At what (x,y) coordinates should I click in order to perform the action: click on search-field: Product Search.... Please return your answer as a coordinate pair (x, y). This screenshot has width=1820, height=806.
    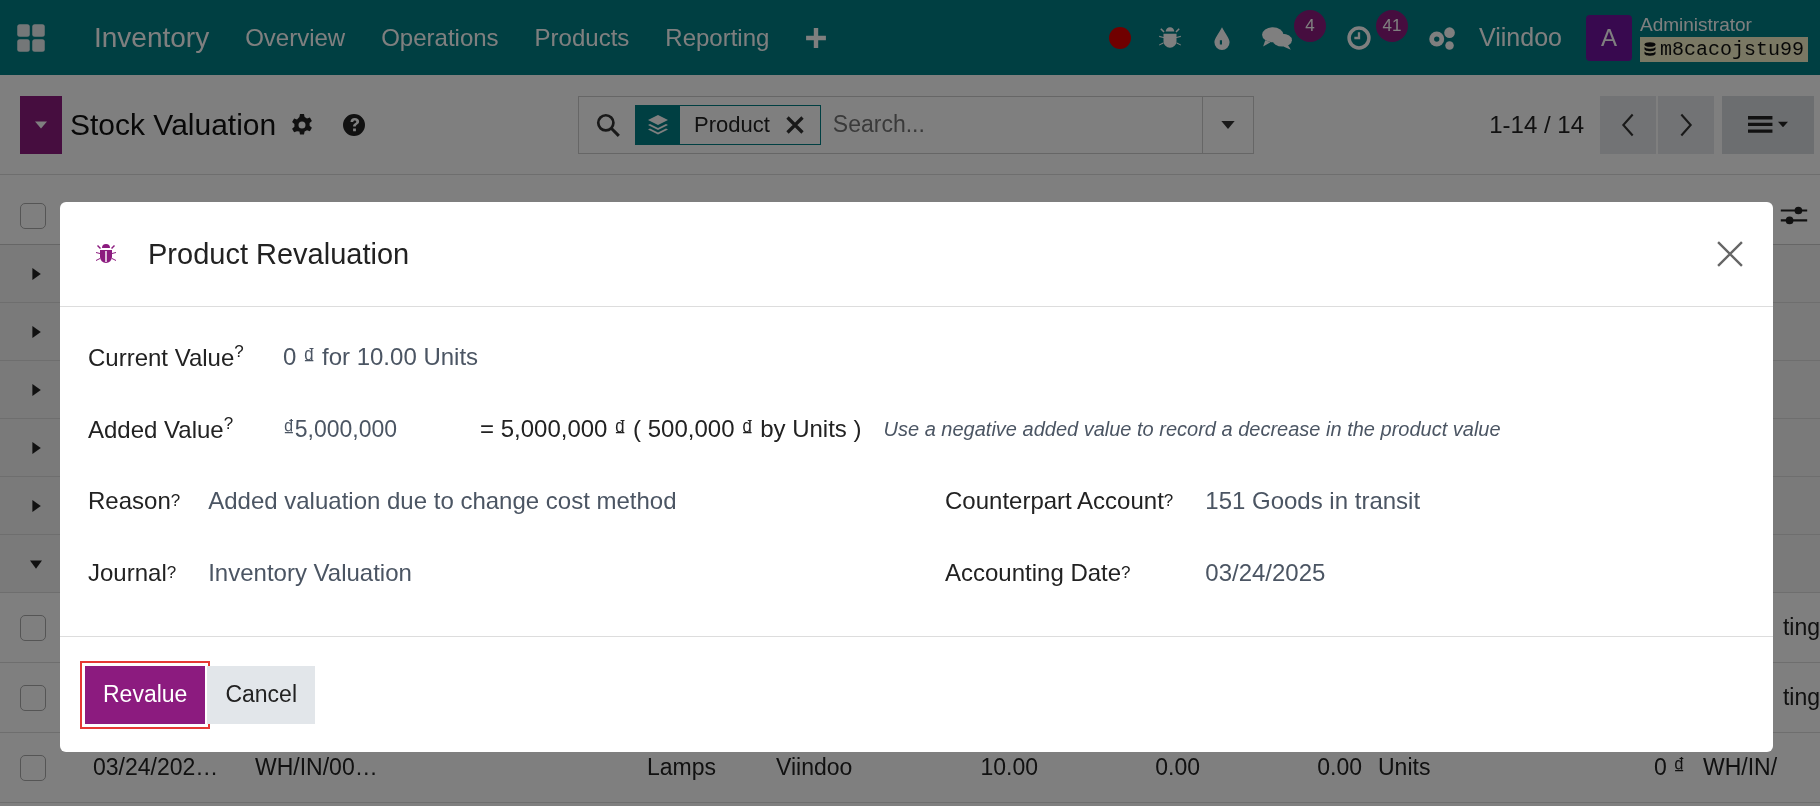
    Looking at the image, I should click on (916, 124).